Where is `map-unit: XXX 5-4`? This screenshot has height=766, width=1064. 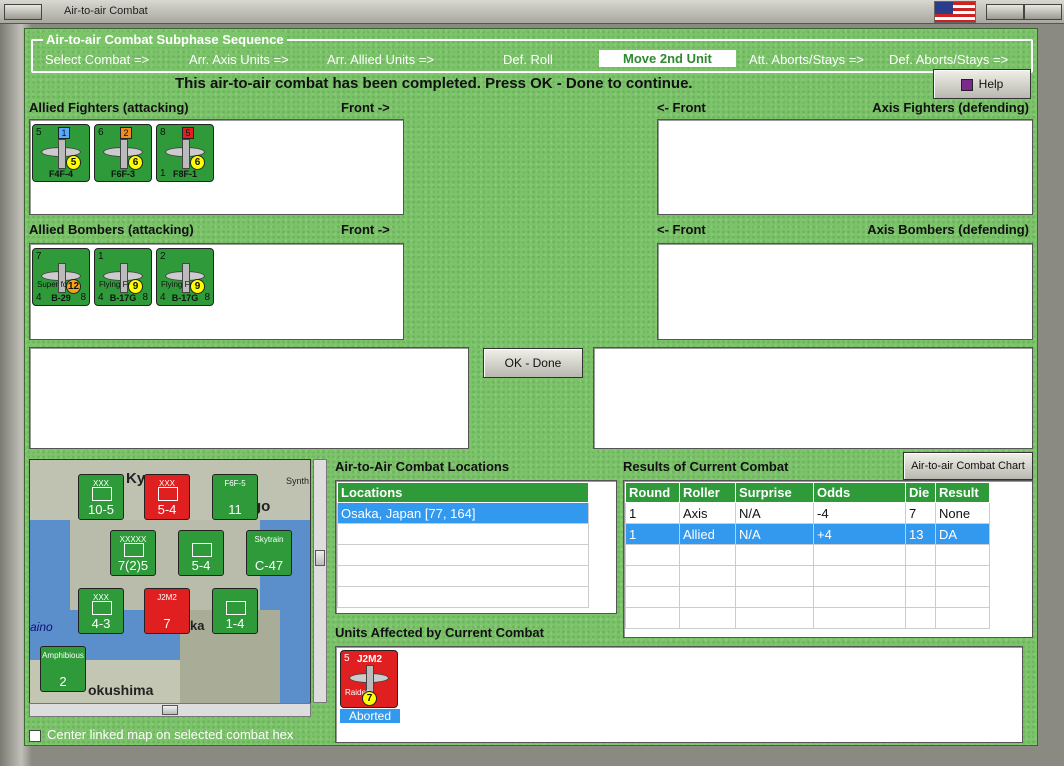
map-unit: XXX 5-4 is located at coordinates (167, 497).